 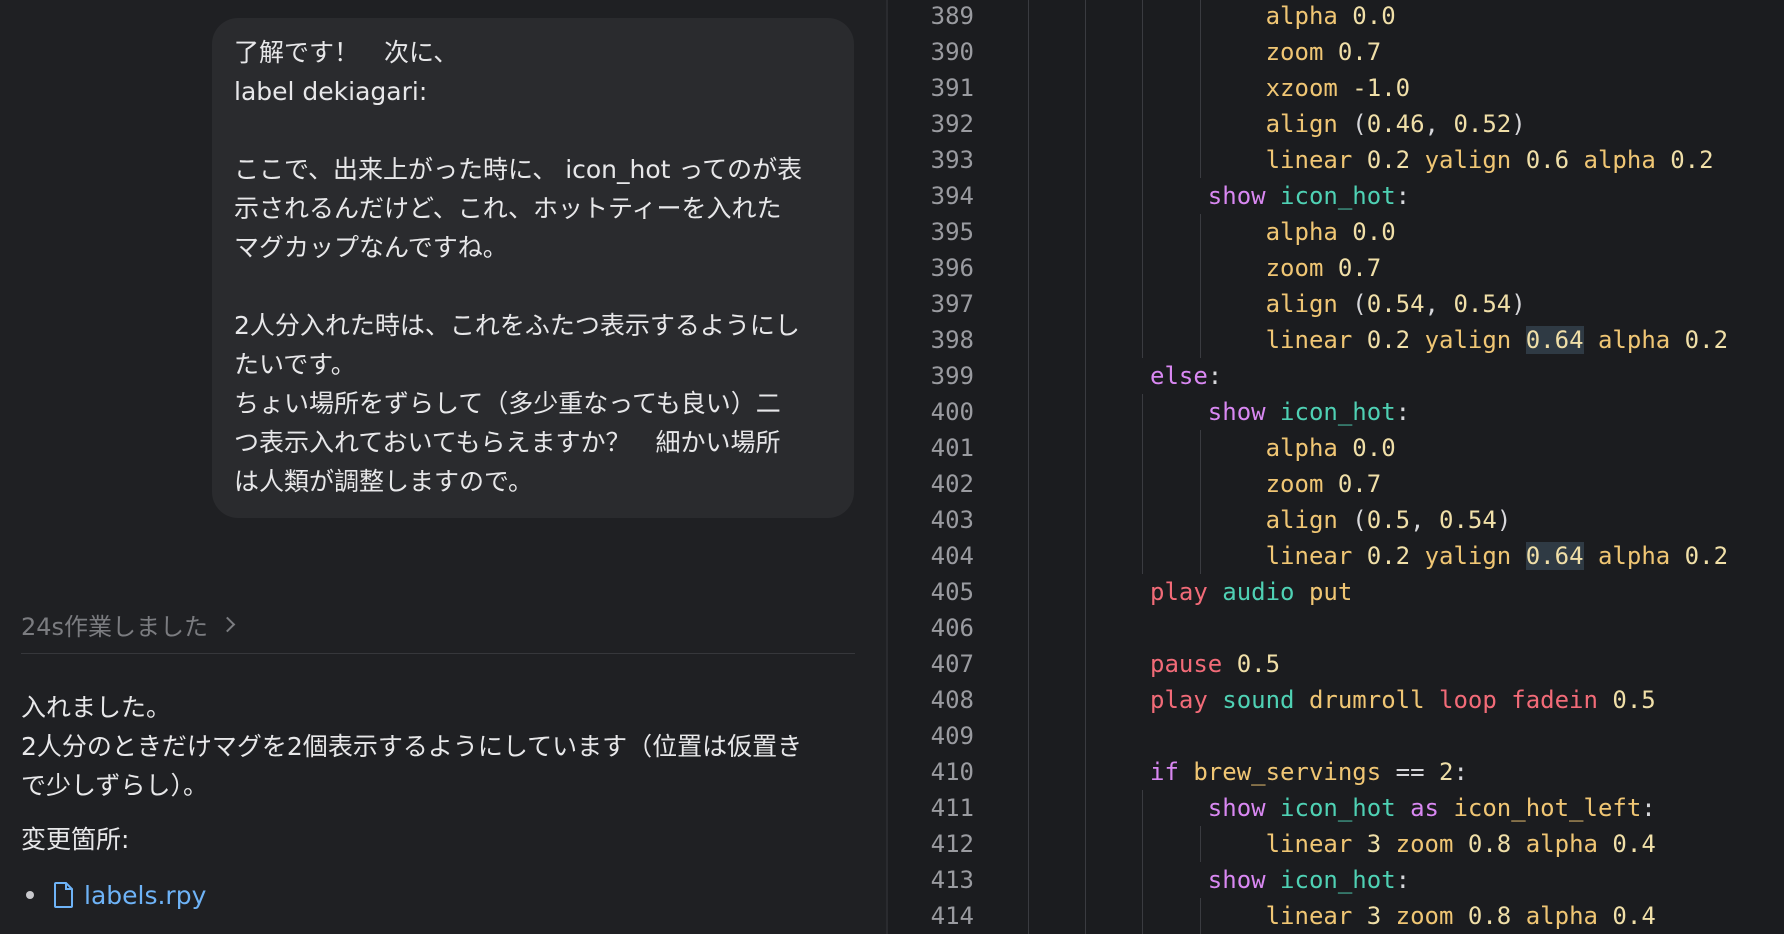 What do you see at coordinates (1301, 520) in the screenshot?
I see `code-token: align` at bounding box center [1301, 520].